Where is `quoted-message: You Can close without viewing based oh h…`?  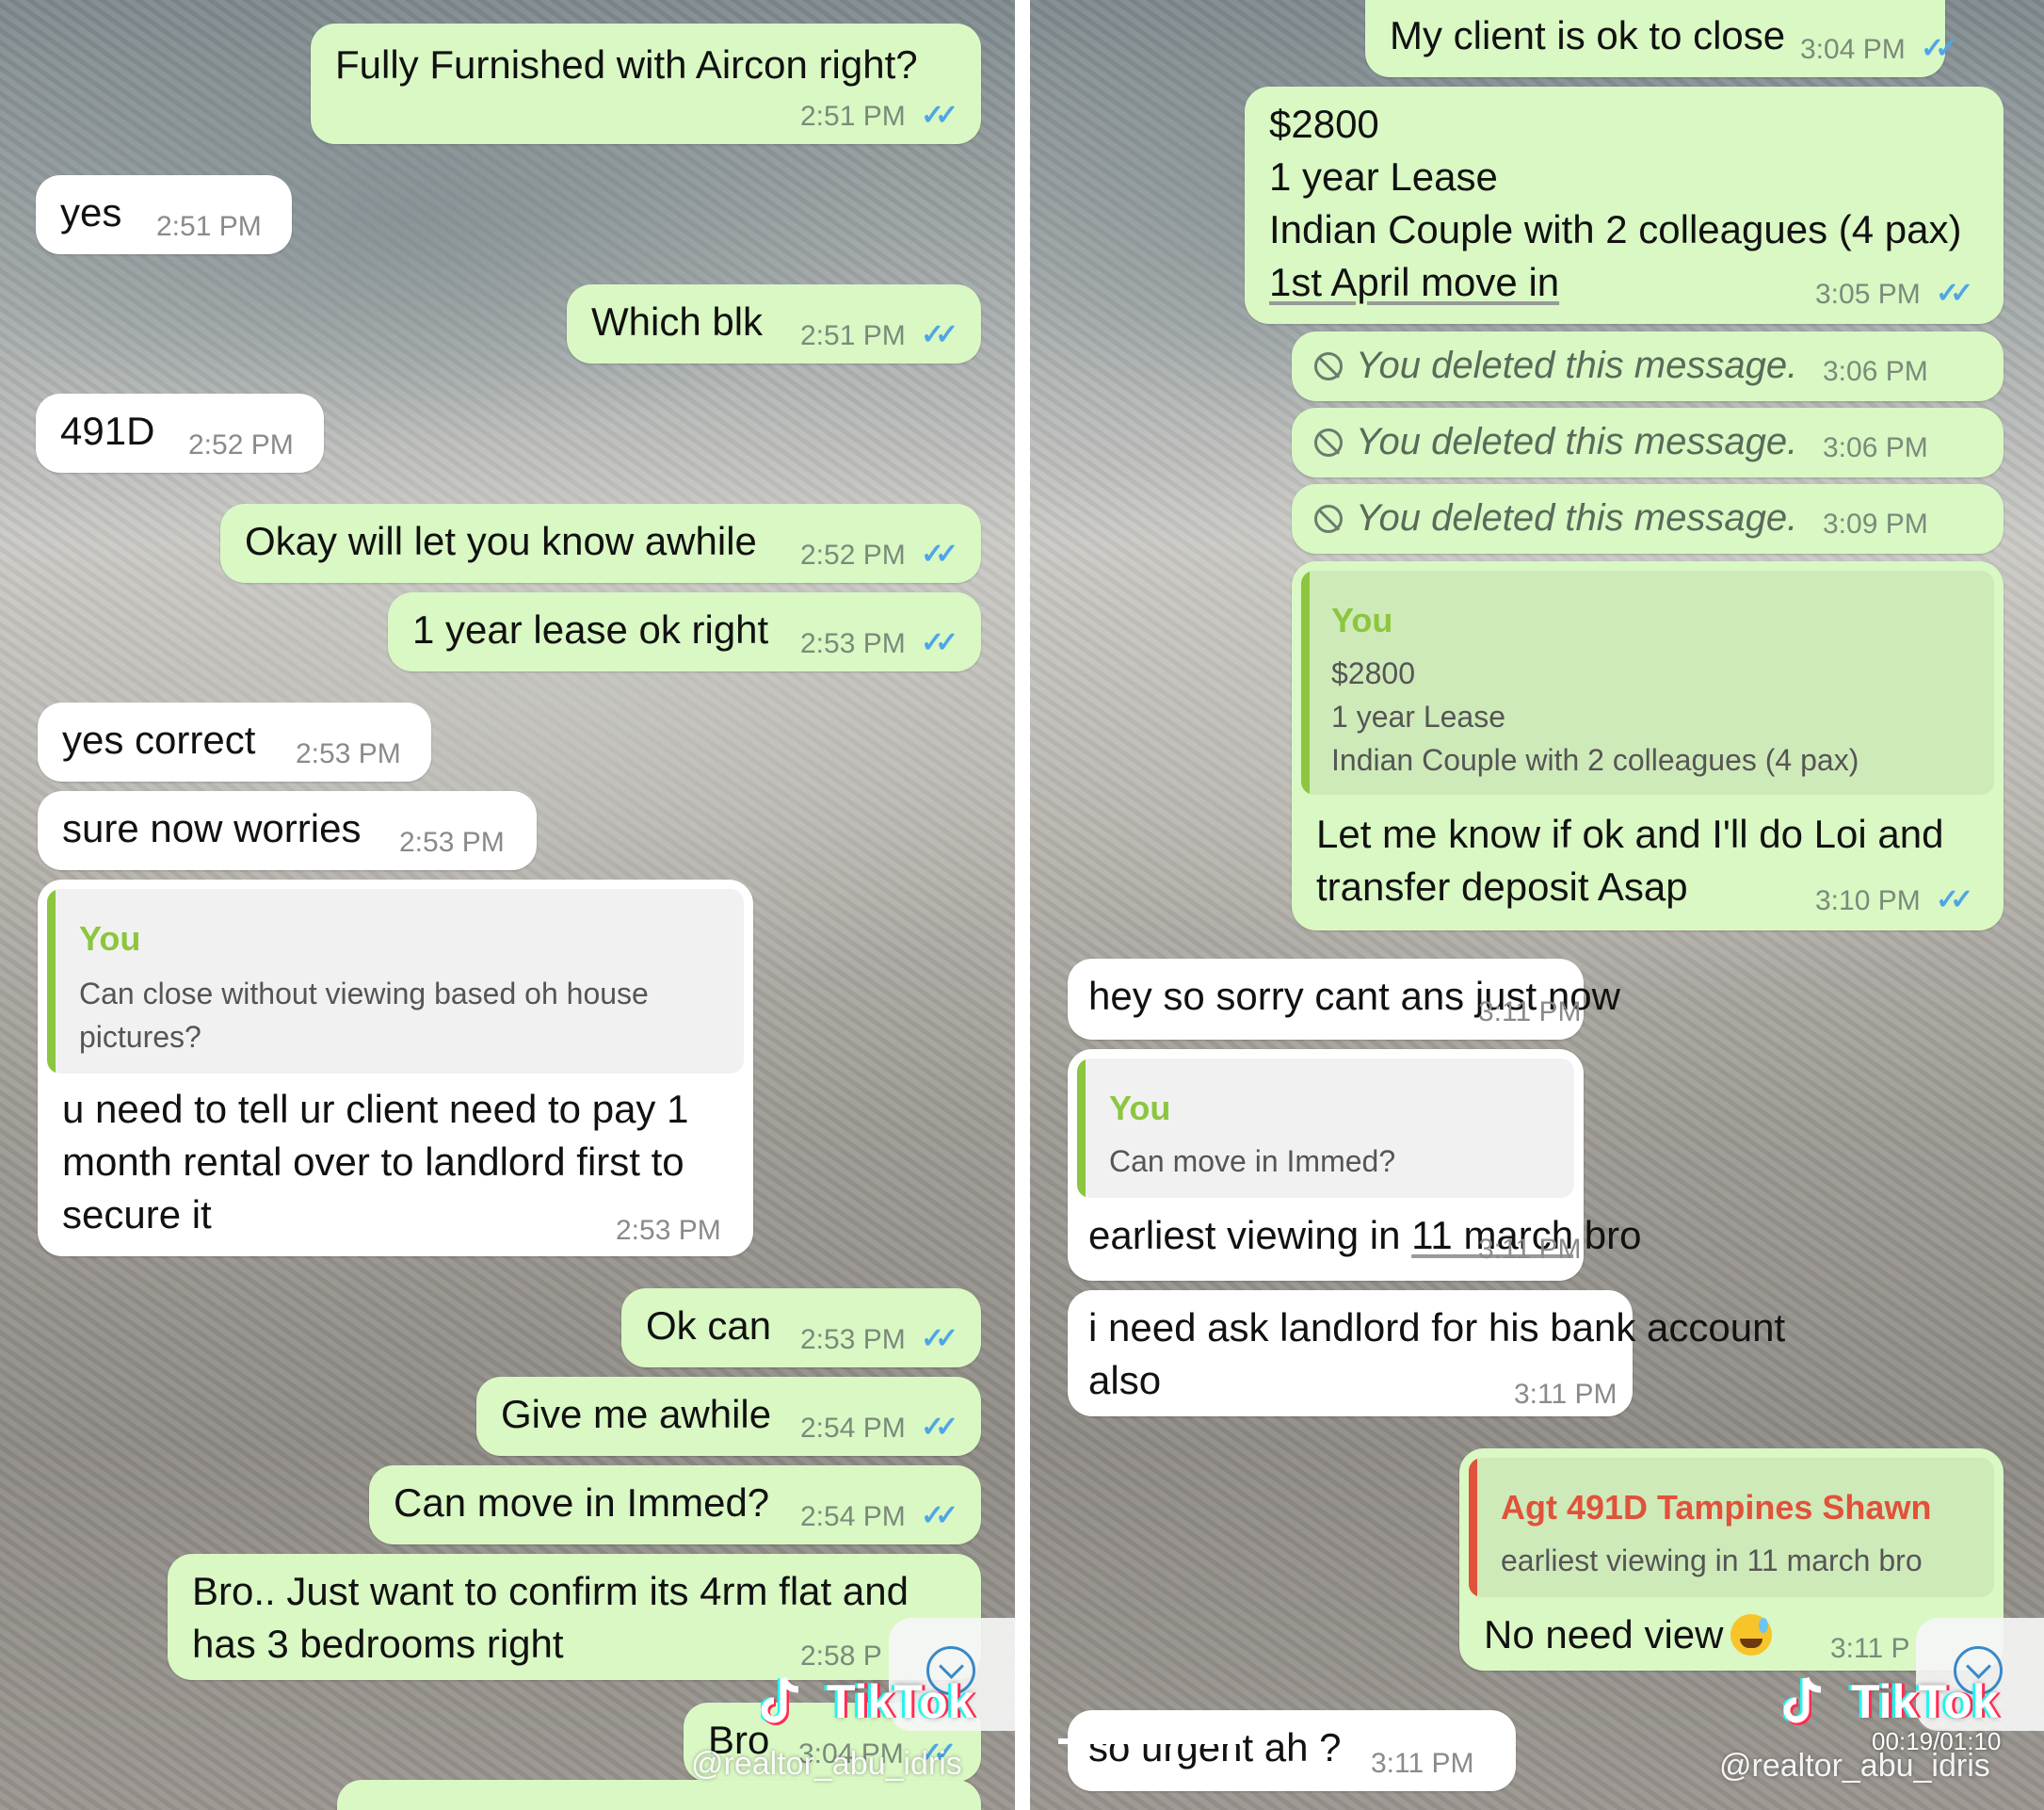 quoted-message: You Can close without viewing based oh h… is located at coordinates (395, 981).